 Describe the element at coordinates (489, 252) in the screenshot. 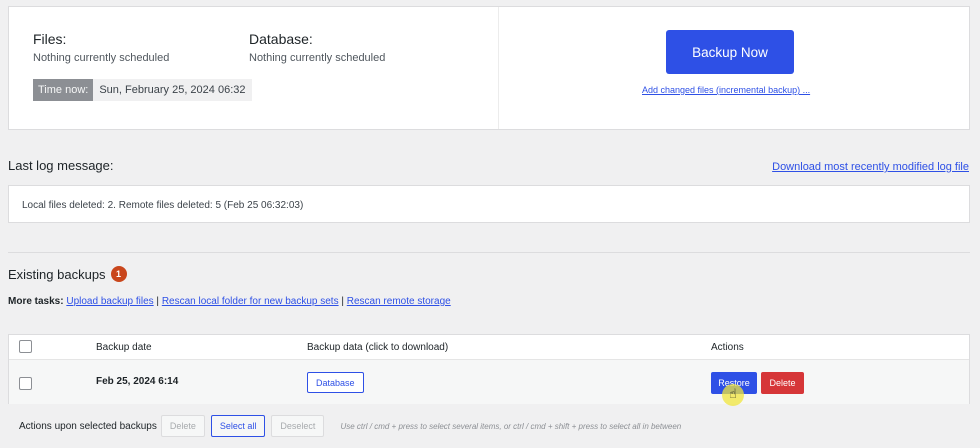

I see `section-divider` at that location.